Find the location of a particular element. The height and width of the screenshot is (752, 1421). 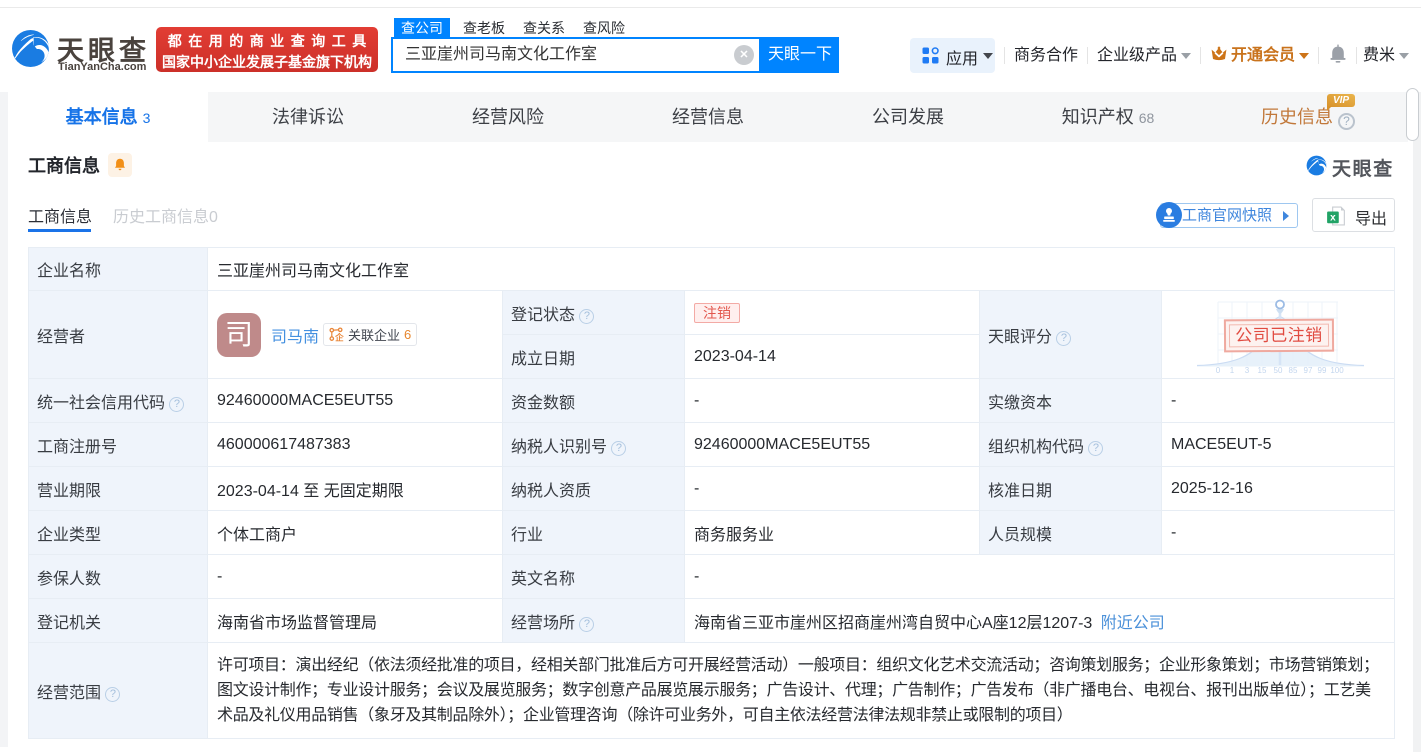

svg-text: 100 is located at coordinates (1337, 370).